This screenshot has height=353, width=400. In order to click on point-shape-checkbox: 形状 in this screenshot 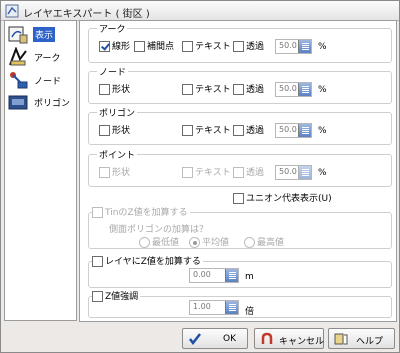, I will do `click(114, 173)`.